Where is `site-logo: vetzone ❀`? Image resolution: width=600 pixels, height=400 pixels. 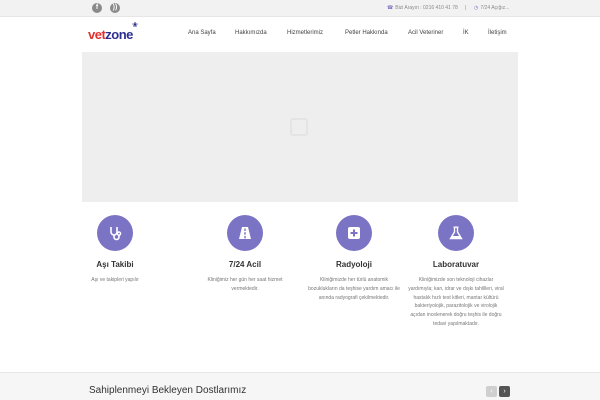
site-logo: vetzone ❀ is located at coordinates (113, 32).